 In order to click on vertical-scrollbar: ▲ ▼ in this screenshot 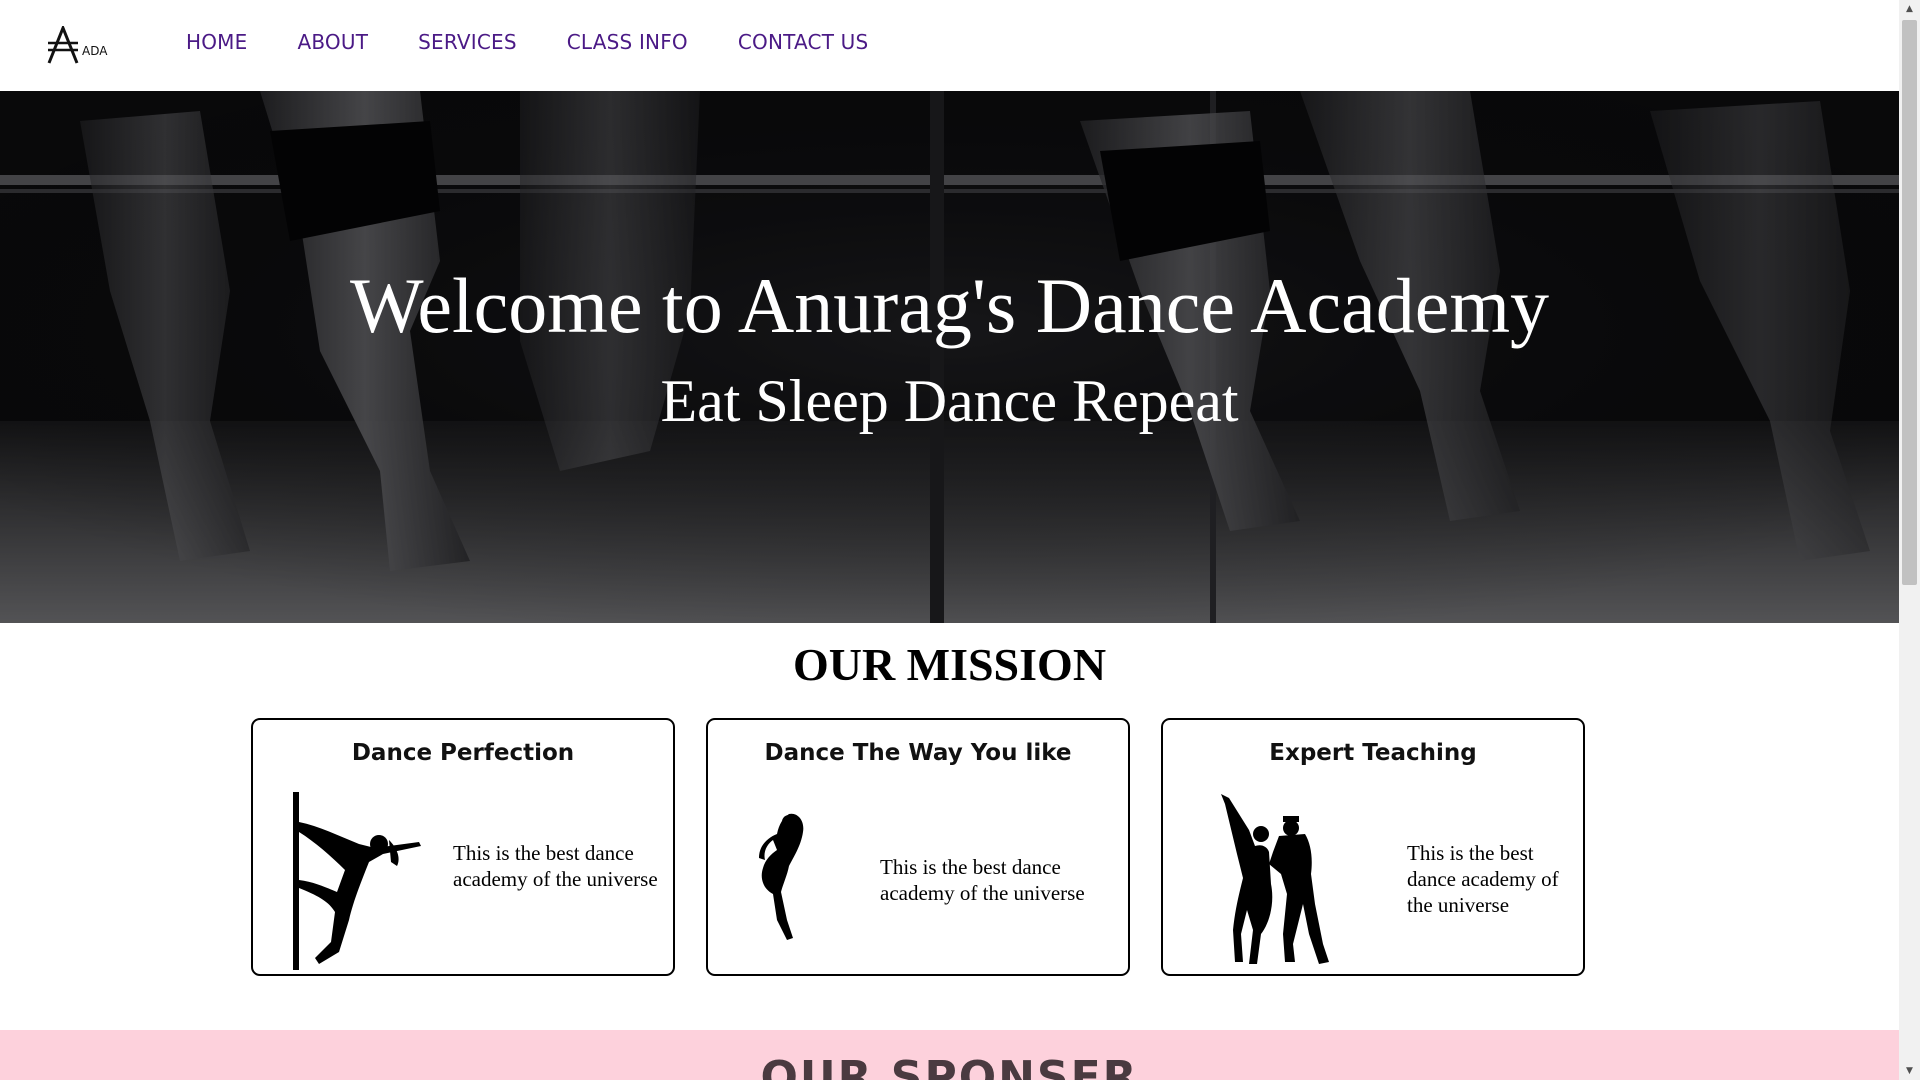, I will do `click(1909, 540)`.